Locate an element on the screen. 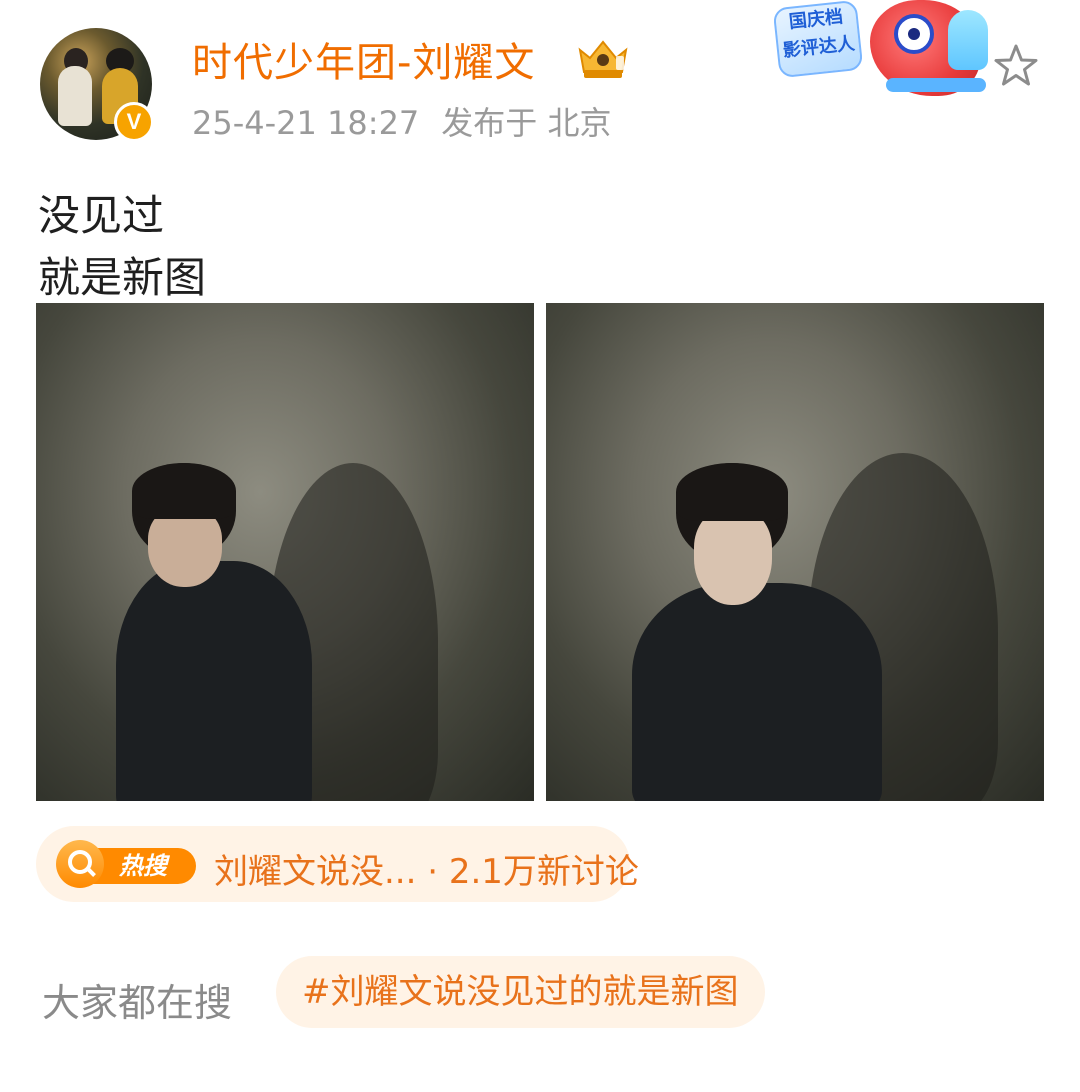 Image resolution: width=1080 pixels, height=1092 pixels. verified-badge-icon: V is located at coordinates (134, 122).